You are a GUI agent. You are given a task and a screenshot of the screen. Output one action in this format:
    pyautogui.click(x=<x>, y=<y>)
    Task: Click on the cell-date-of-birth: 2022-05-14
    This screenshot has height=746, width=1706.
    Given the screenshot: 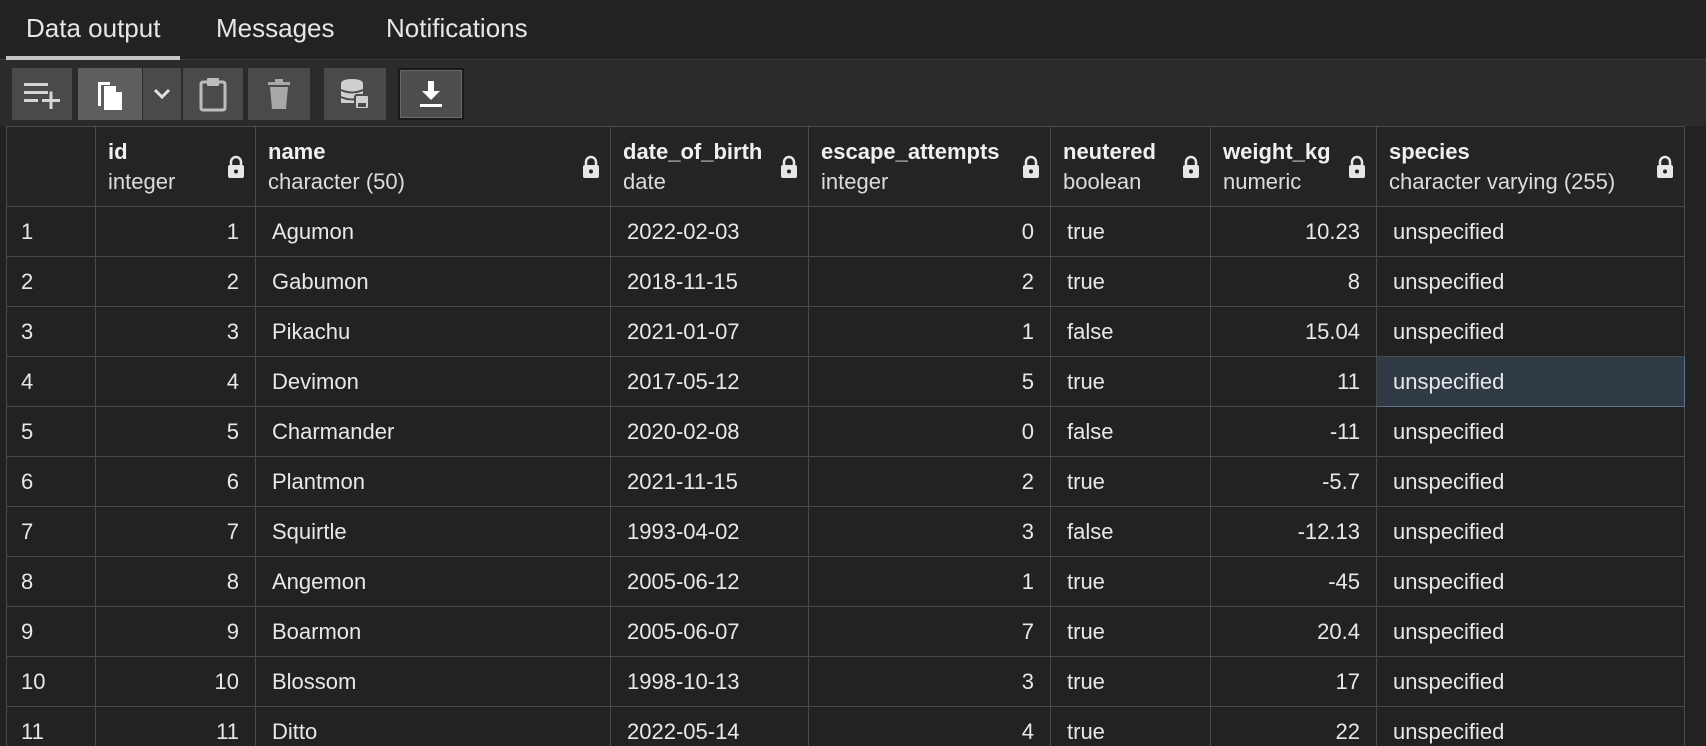 What is the action you would take?
    pyautogui.click(x=709, y=726)
    